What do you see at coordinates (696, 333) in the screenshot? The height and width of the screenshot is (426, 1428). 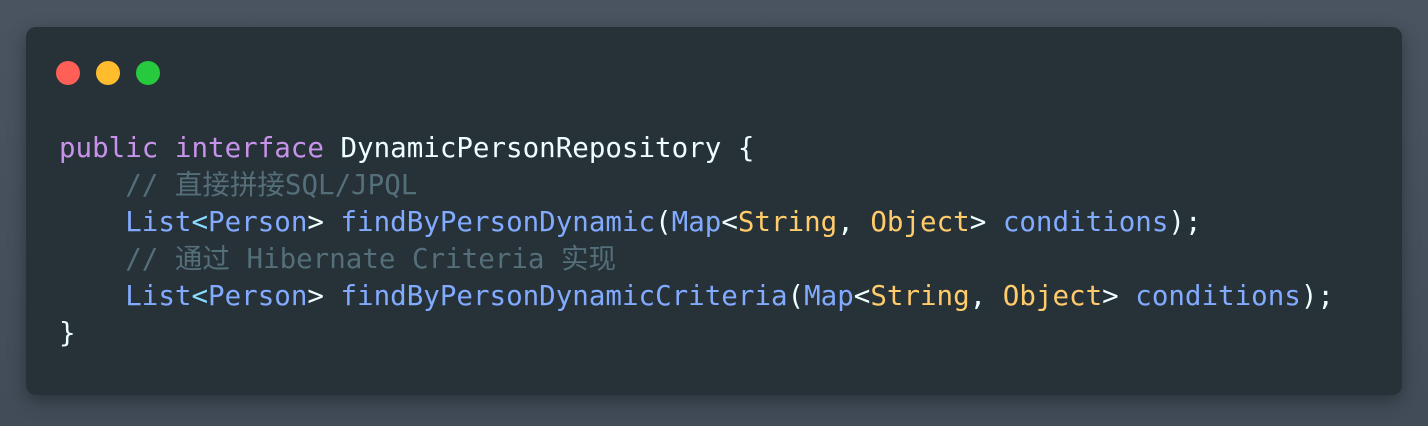 I see `code-line: }` at bounding box center [696, 333].